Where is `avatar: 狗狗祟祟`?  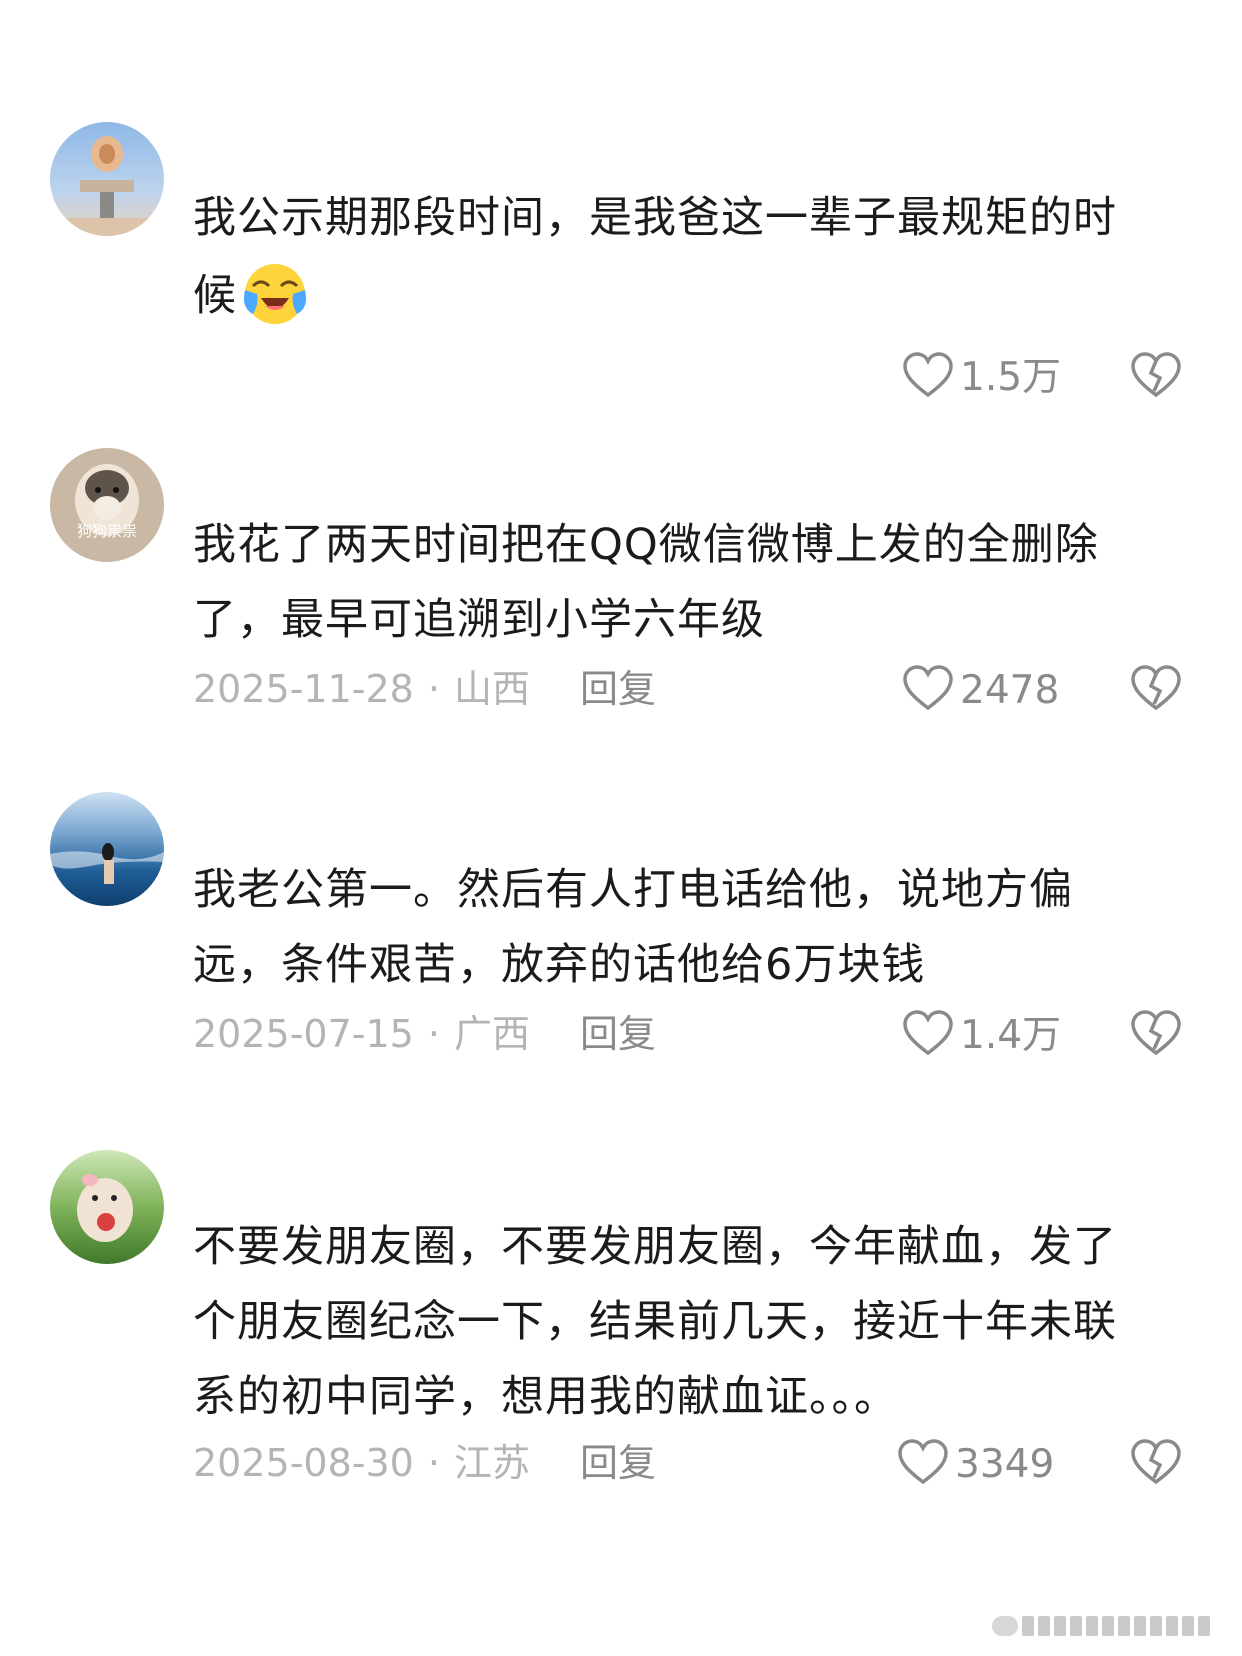
avatar: 狗狗祟祟 is located at coordinates (107, 505).